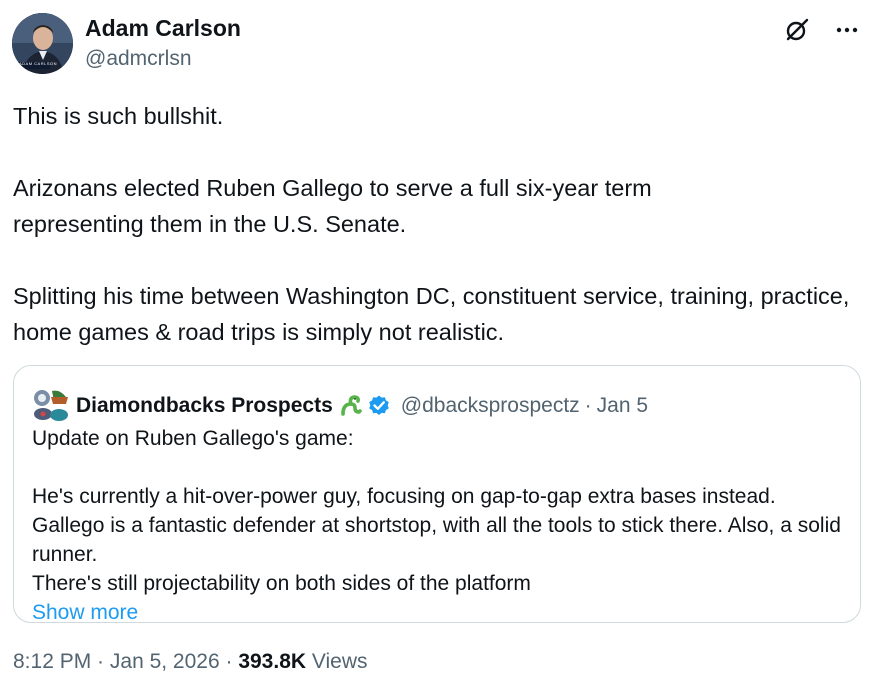 Image resolution: width=886 pixels, height=698 pixels. What do you see at coordinates (138, 59) in the screenshot?
I see `author-handle: @admcrlsn` at bounding box center [138, 59].